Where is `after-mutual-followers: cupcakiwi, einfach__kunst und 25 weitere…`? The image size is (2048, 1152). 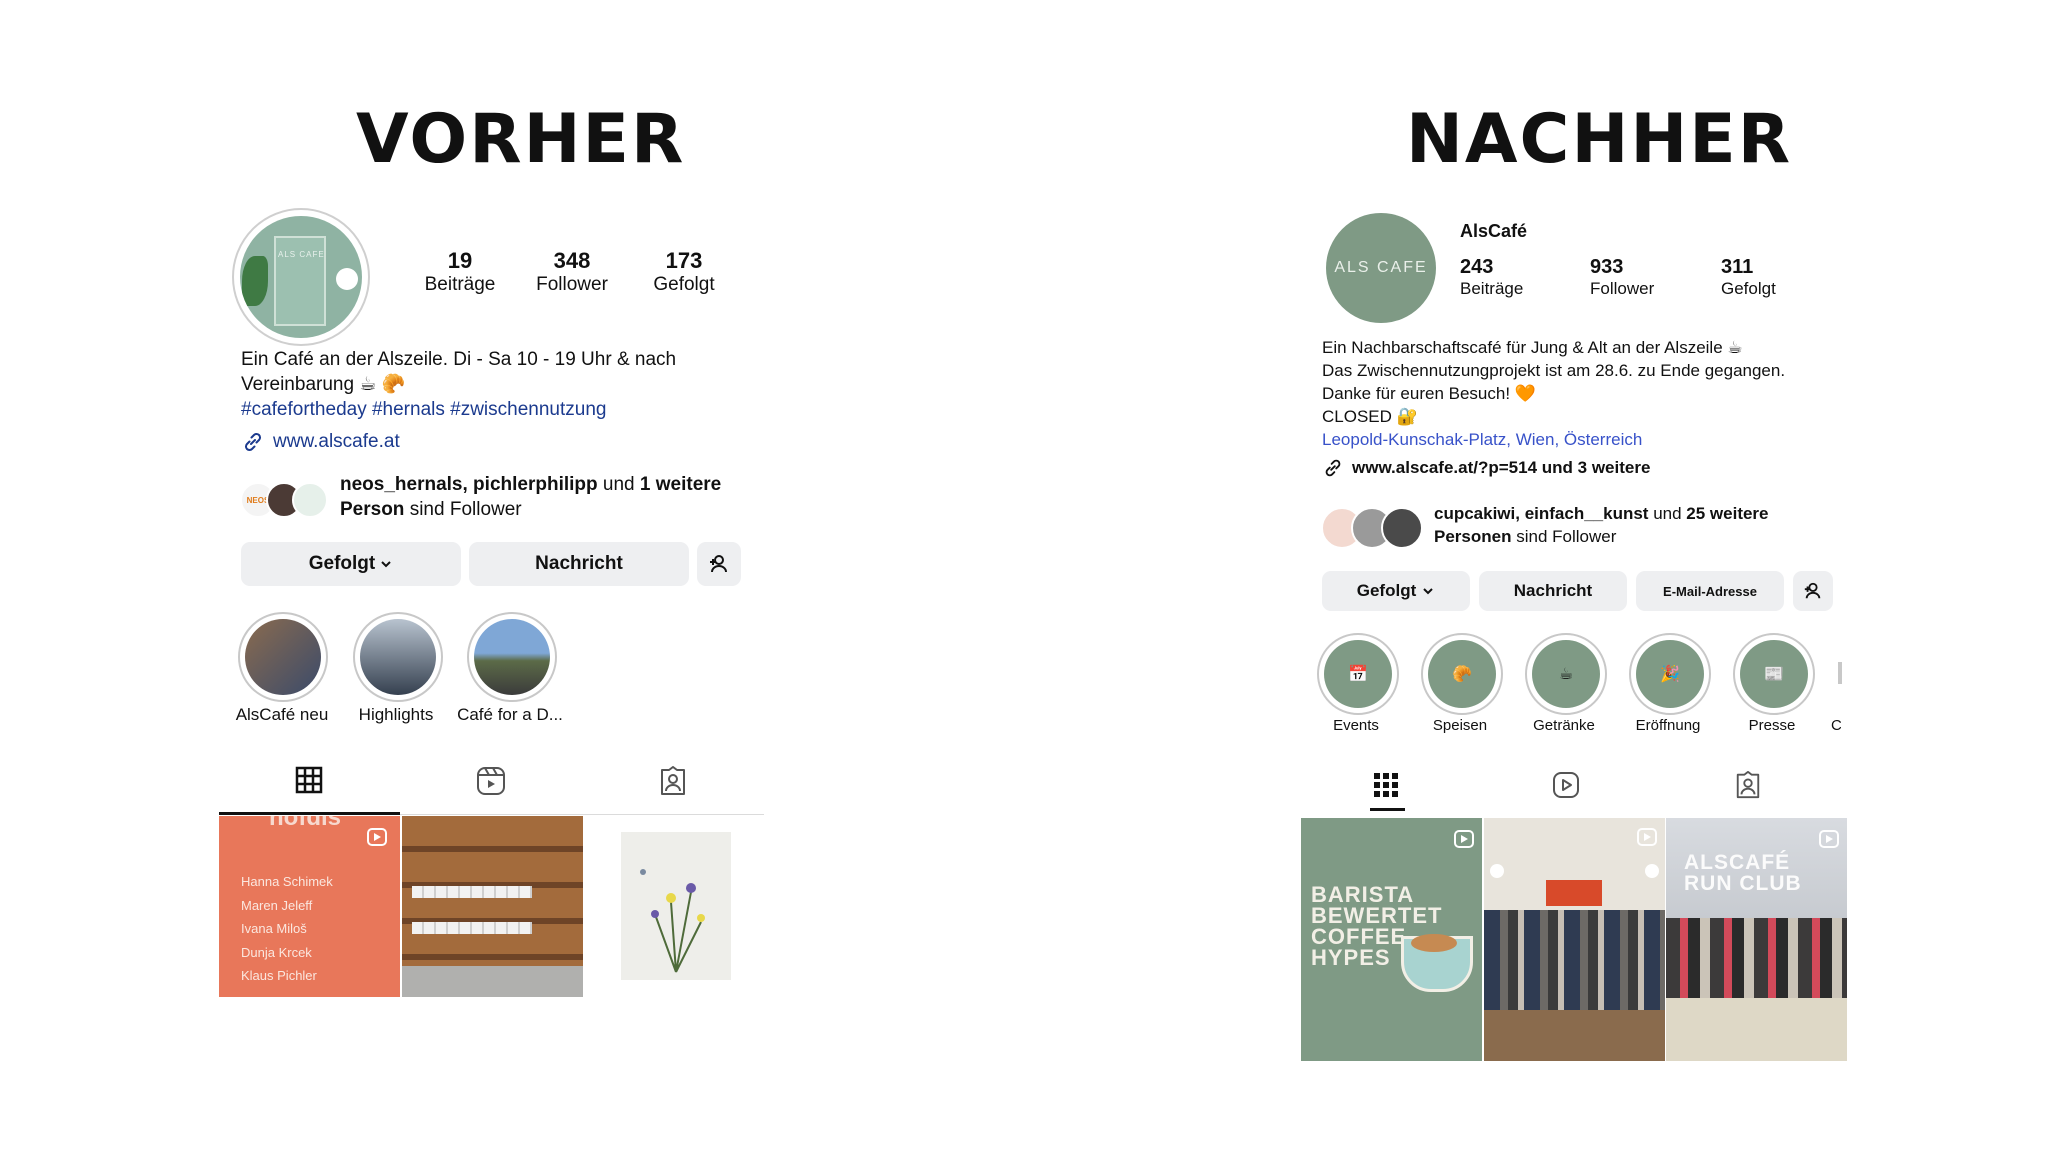 after-mutual-followers: cupcakiwi, einfach__kunst und 25 weitere… is located at coordinates (1644, 525).